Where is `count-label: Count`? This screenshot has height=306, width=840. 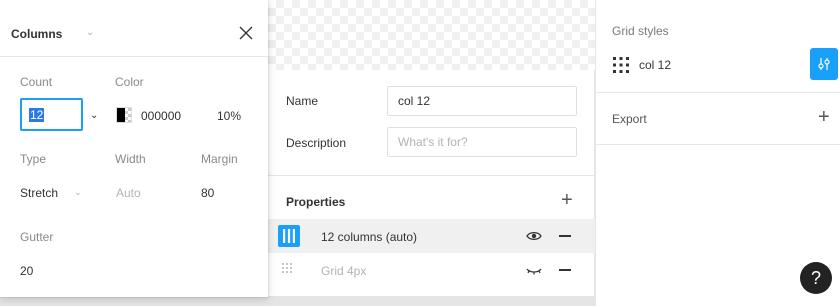
count-label: Count is located at coordinates (36, 82).